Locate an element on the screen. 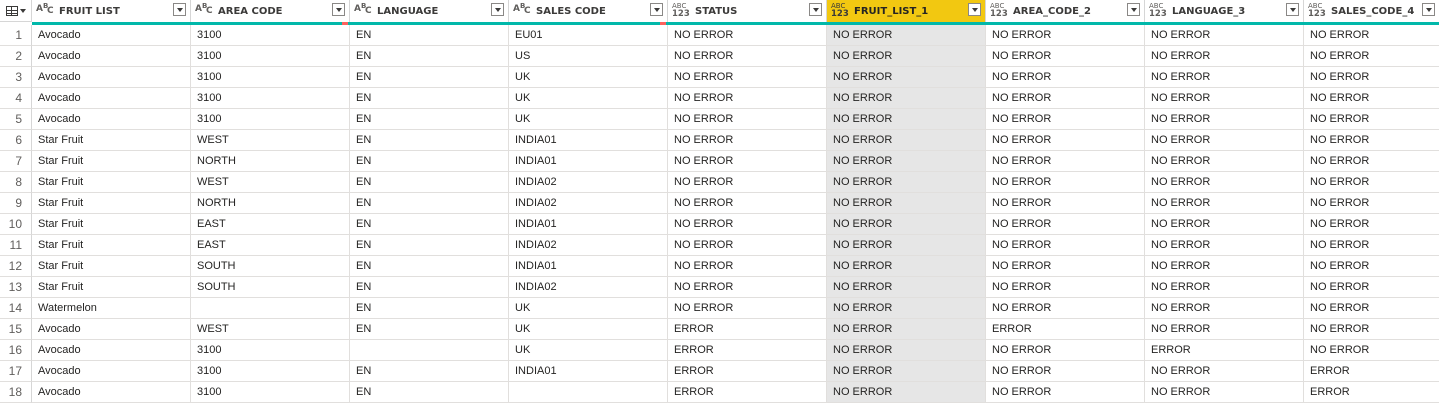 This screenshot has width=1447, height=403. row-number: 3 is located at coordinates (16, 77).